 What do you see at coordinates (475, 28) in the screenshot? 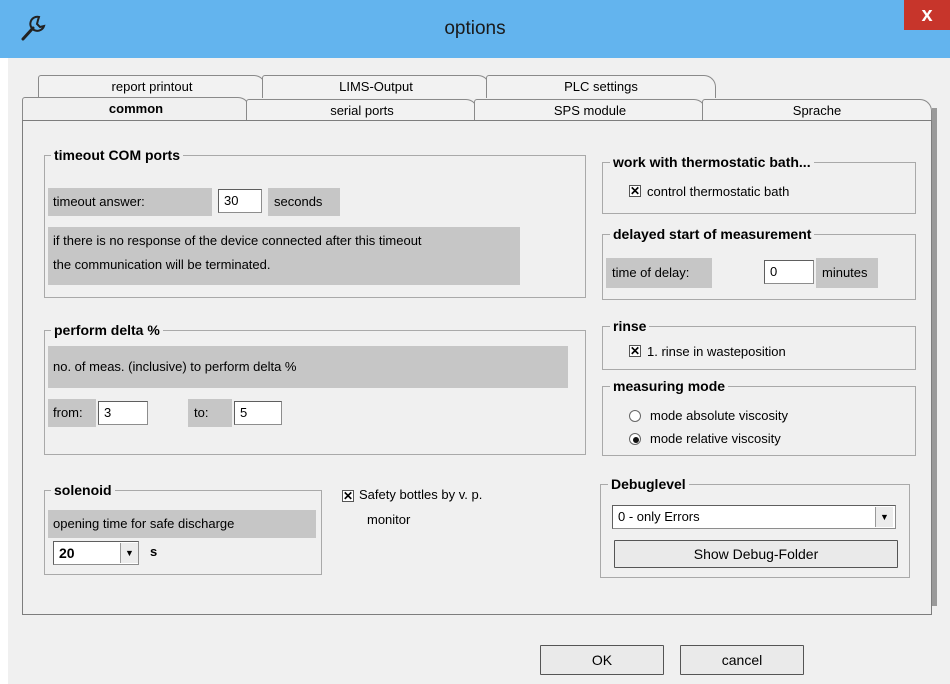
I see `window-title: options` at bounding box center [475, 28].